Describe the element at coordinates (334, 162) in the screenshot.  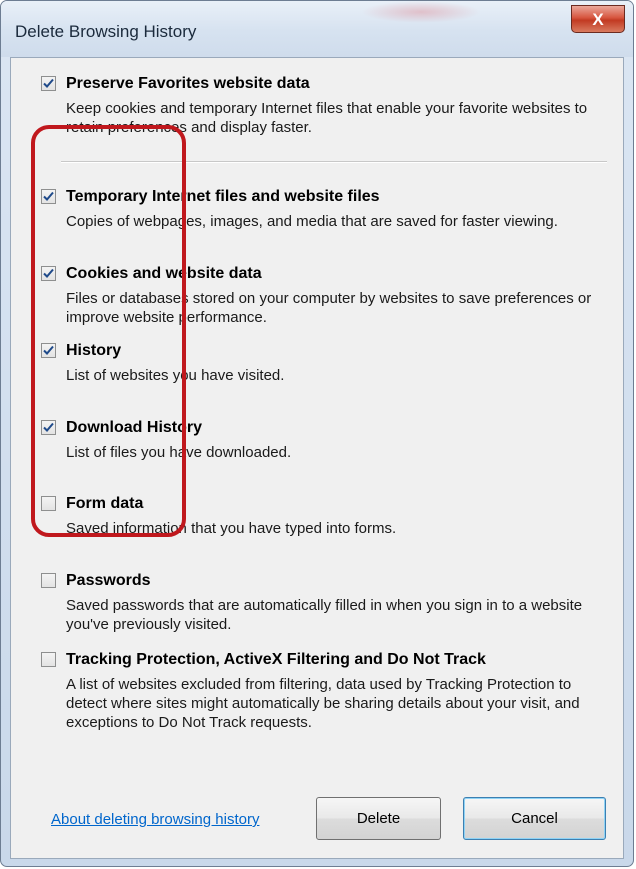
I see `separator` at that location.